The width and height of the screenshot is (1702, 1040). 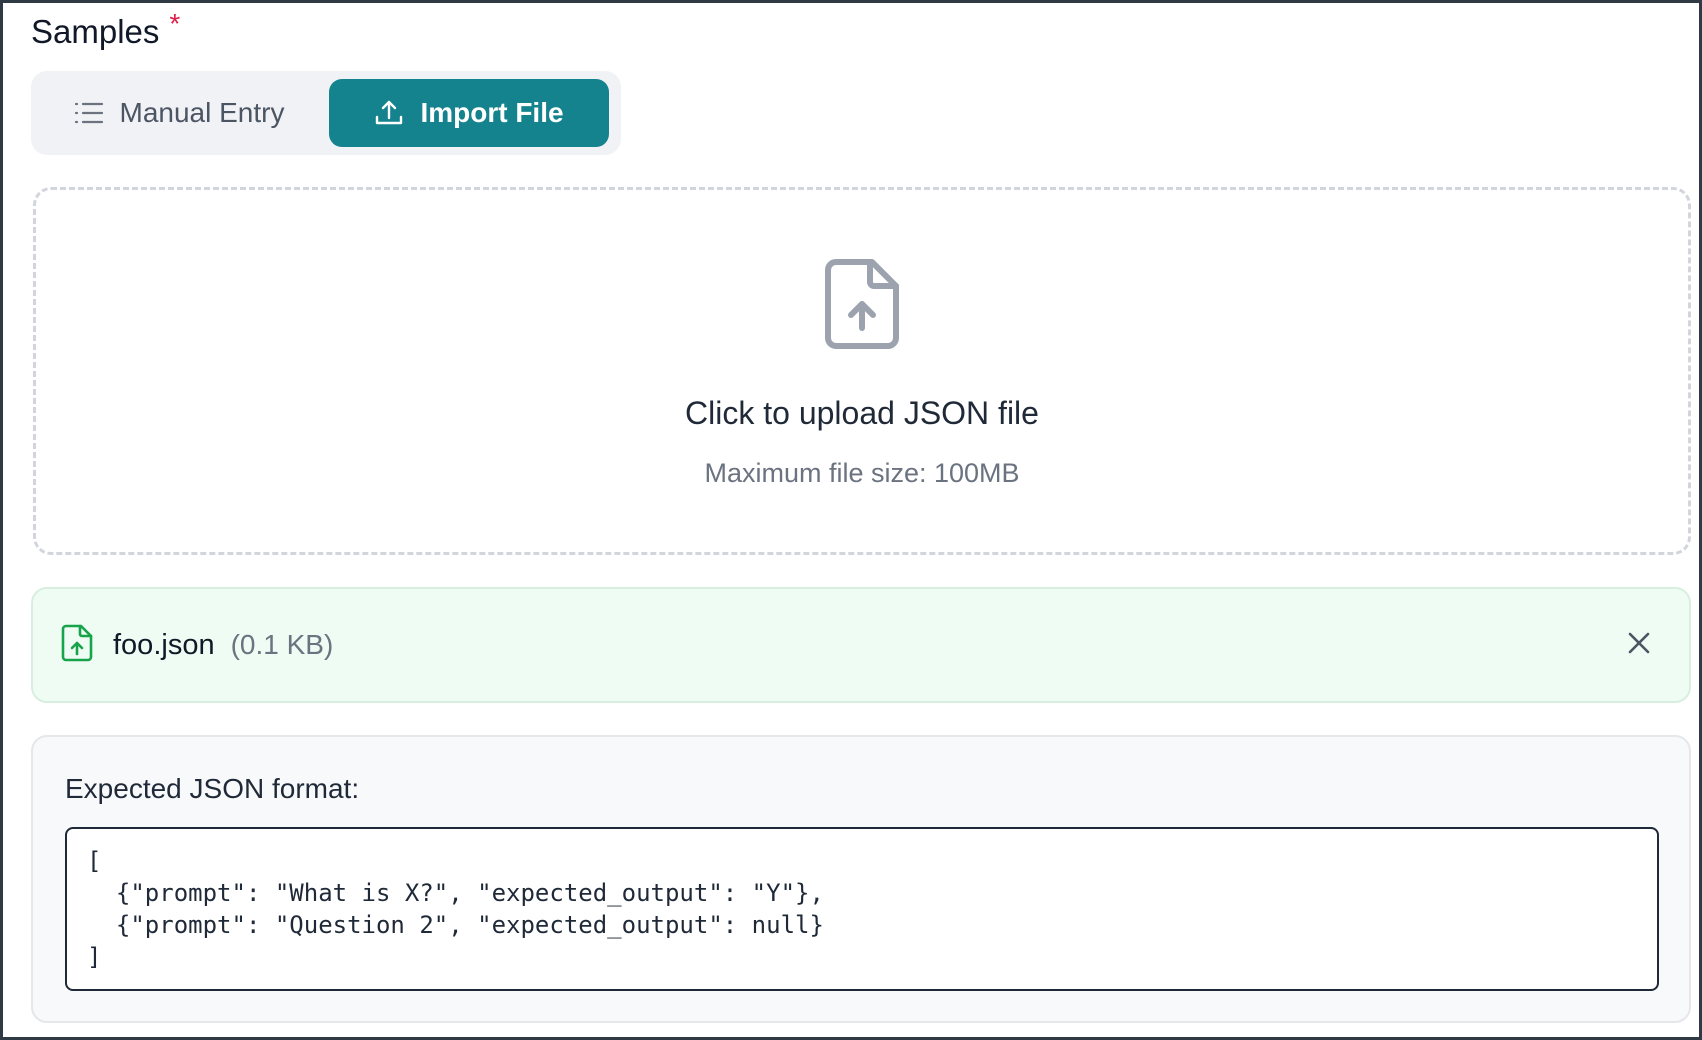 What do you see at coordinates (94, 861) in the screenshot?
I see `code-line: [` at bounding box center [94, 861].